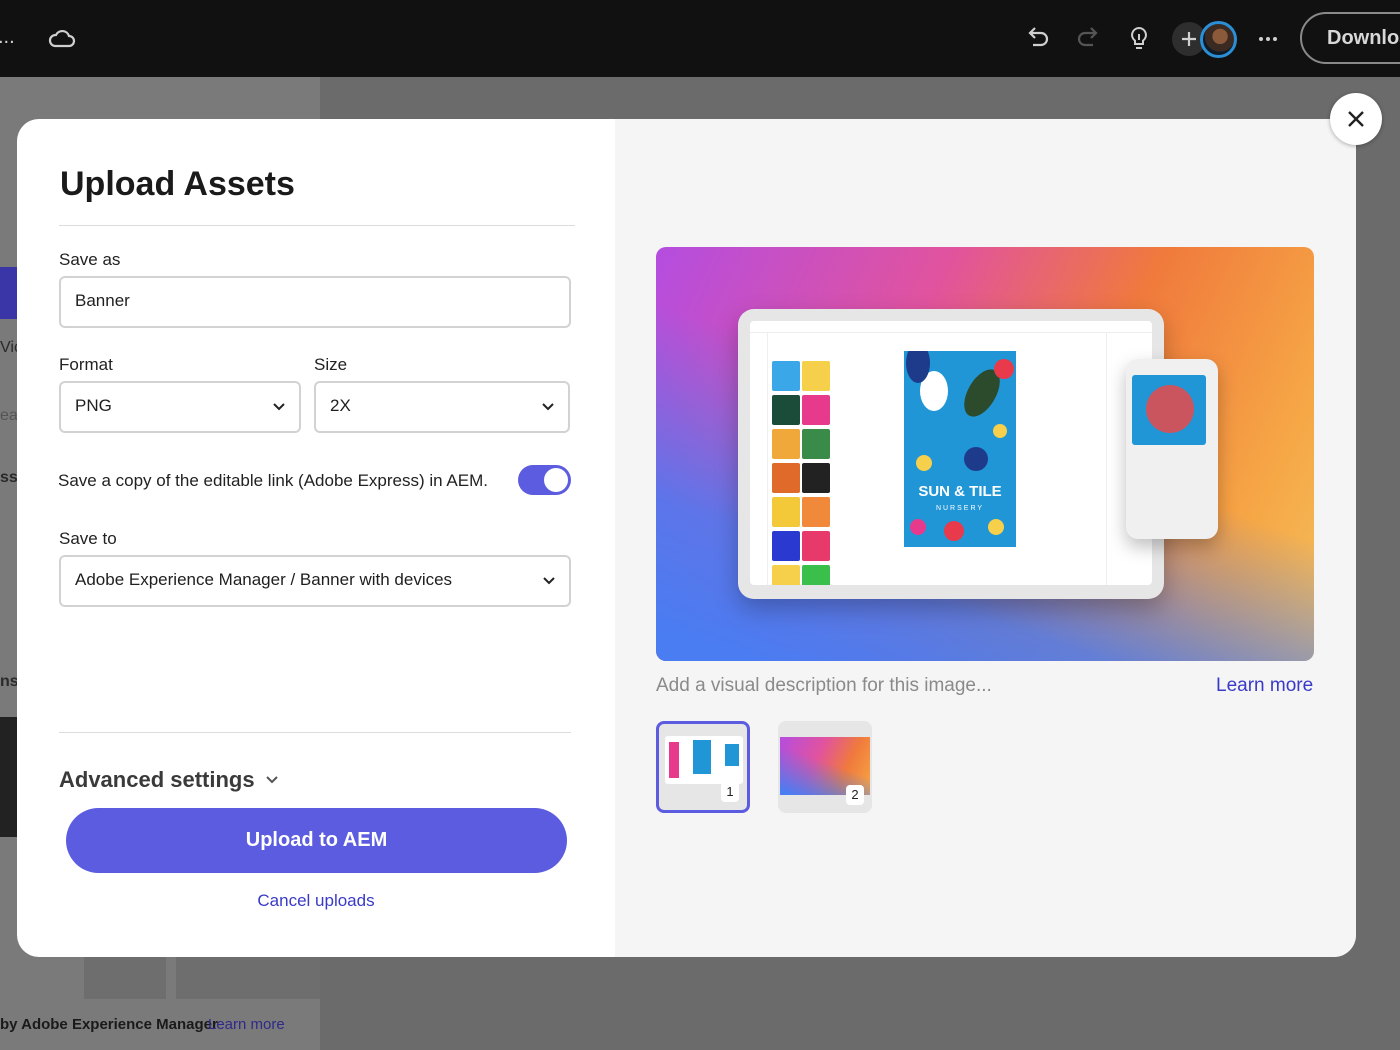 The image size is (1400, 1050). I want to click on advanced-settings-toggle: Advanced settings, so click(157, 780).